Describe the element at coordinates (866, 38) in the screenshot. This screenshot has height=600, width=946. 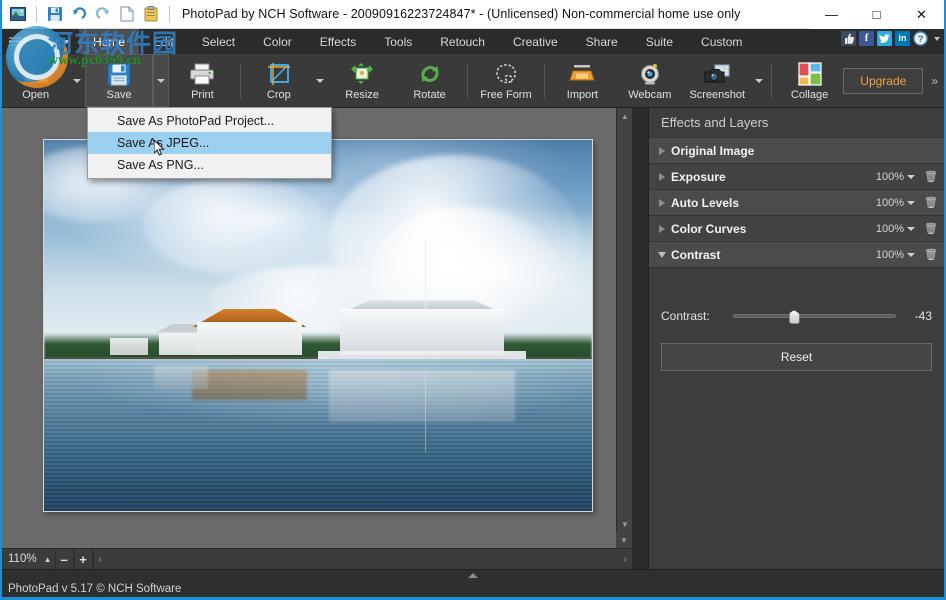
I see `facebook-icon: f` at that location.